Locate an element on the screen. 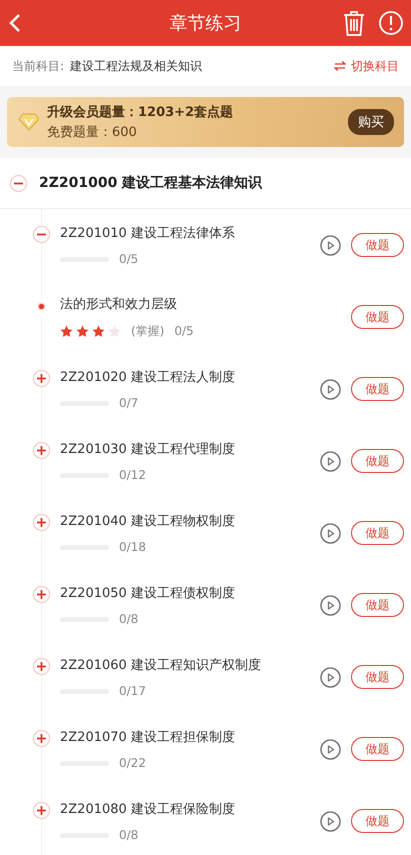  progress-count: 0/17 is located at coordinates (132, 691).